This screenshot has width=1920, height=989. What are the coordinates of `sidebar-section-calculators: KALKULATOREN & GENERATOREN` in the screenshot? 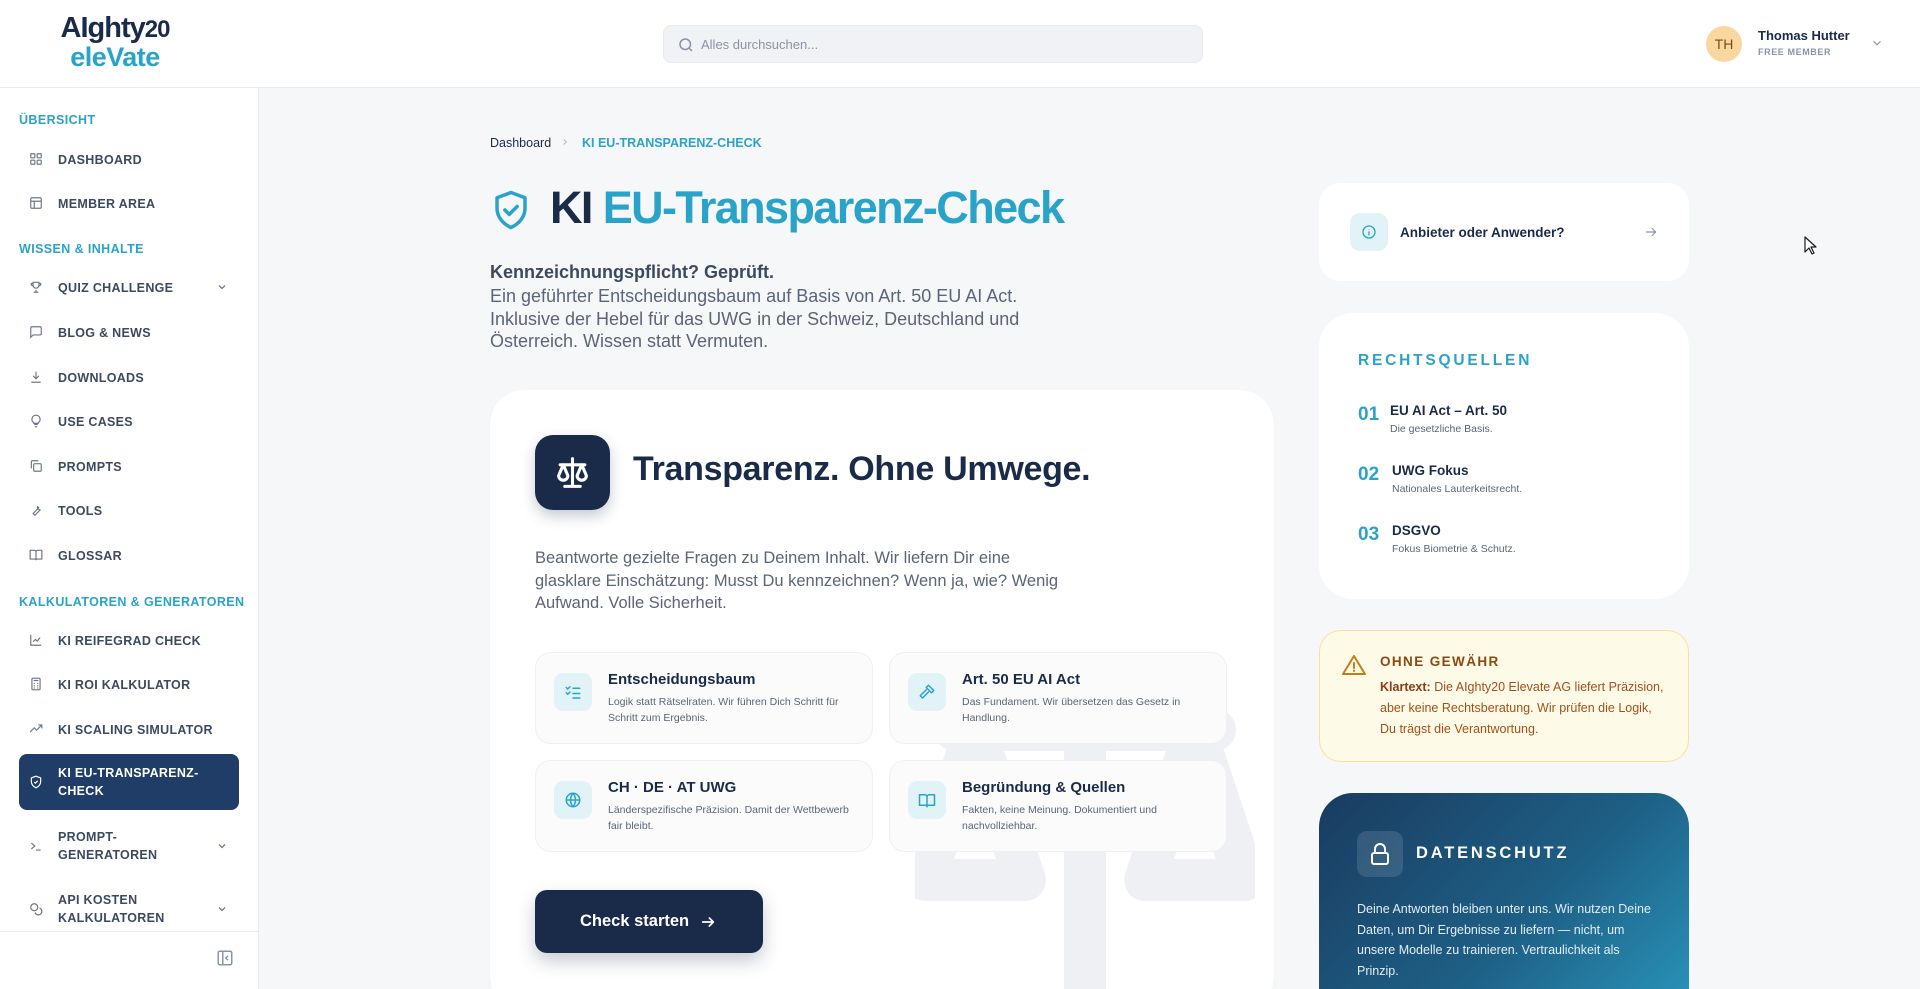 It's located at (132, 602).